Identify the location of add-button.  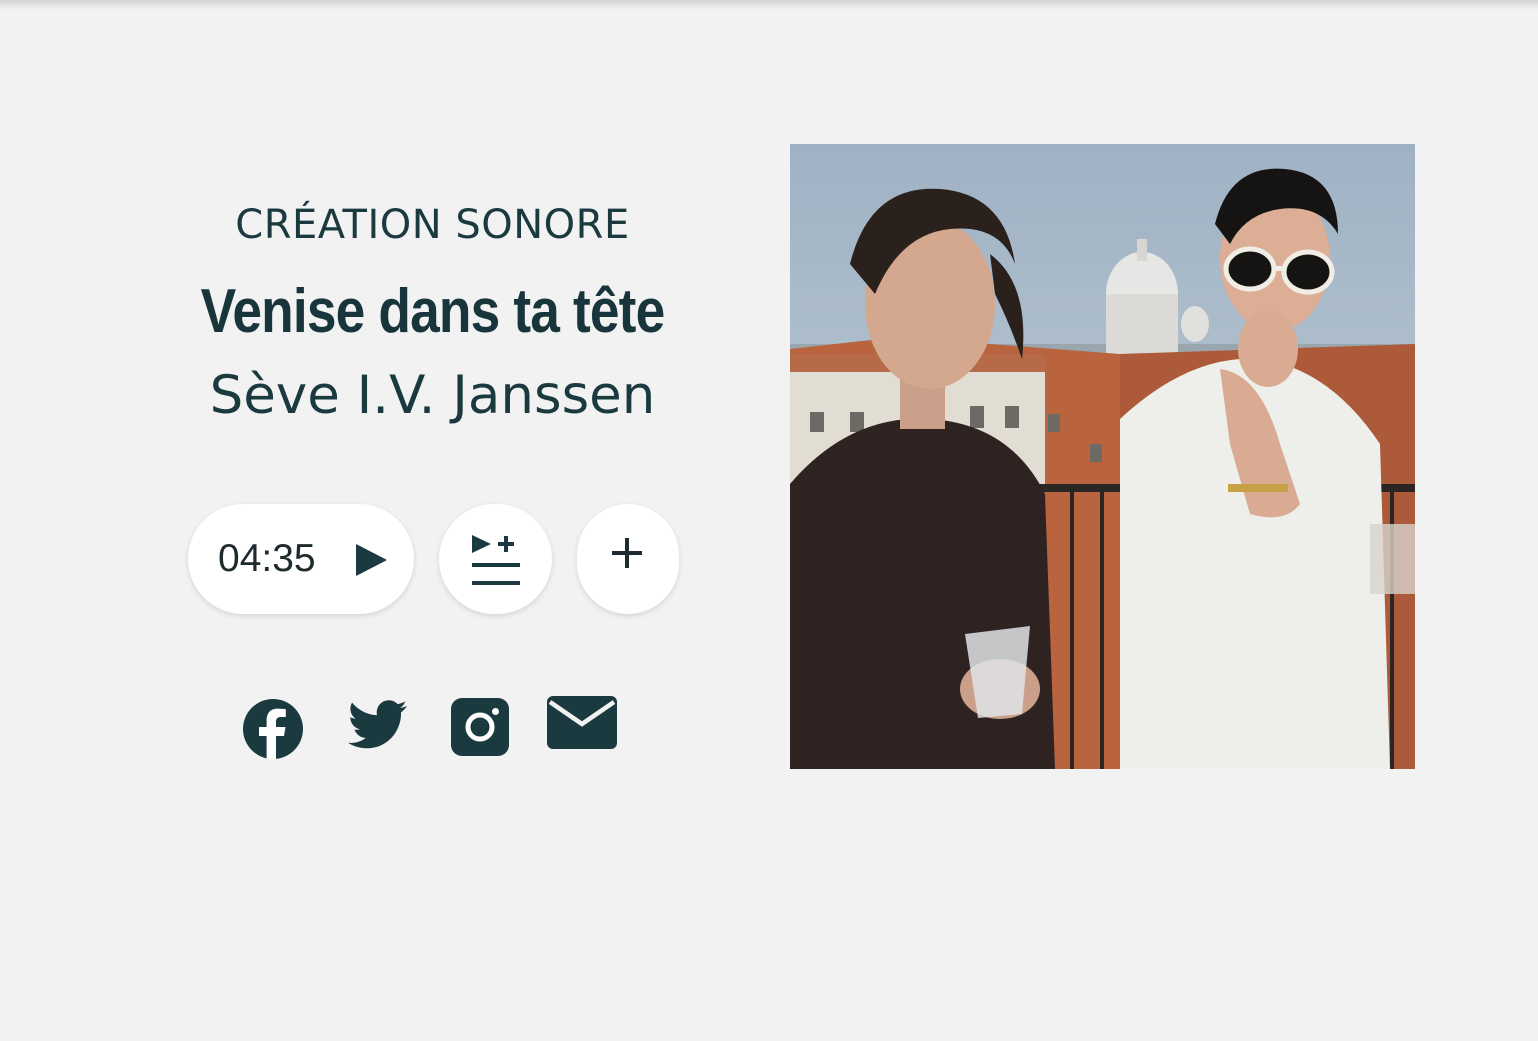
(628, 559).